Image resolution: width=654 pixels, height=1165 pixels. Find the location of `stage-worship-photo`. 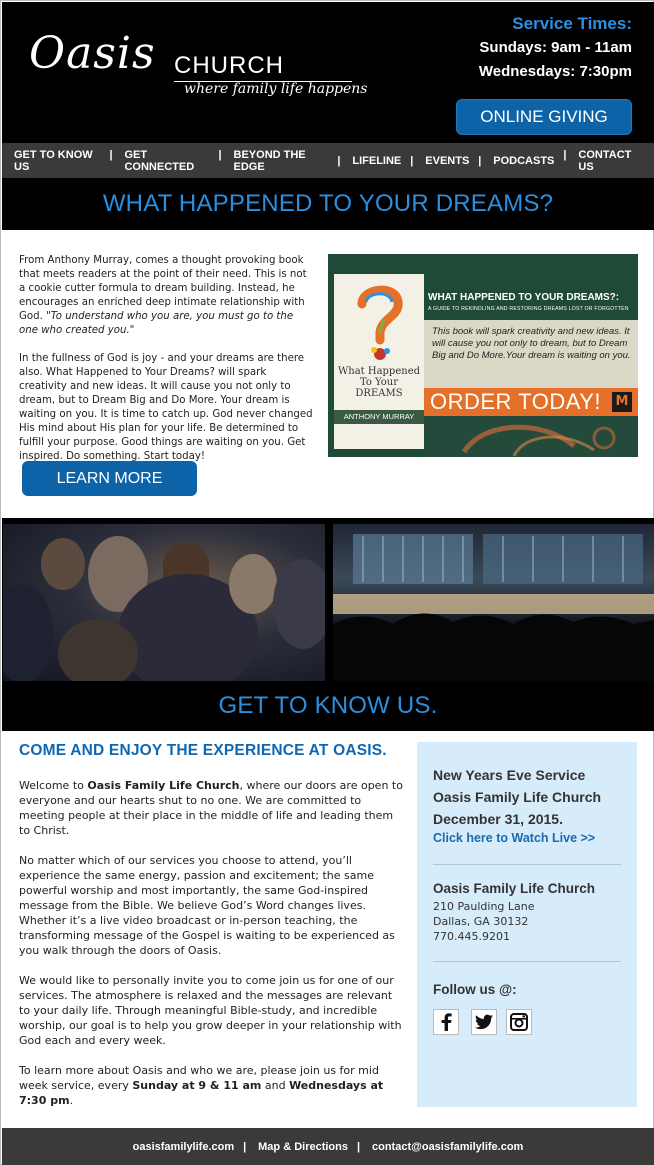

stage-worship-photo is located at coordinates (493, 602).